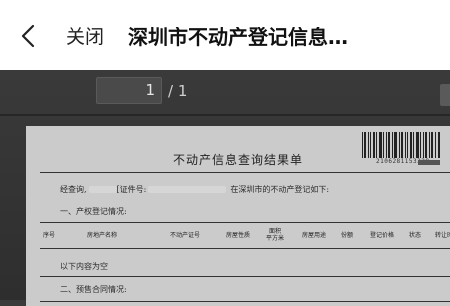 This screenshot has height=306, width=450. What do you see at coordinates (414, 235) in the screenshot?
I see `table-header-cell: 状态` at bounding box center [414, 235].